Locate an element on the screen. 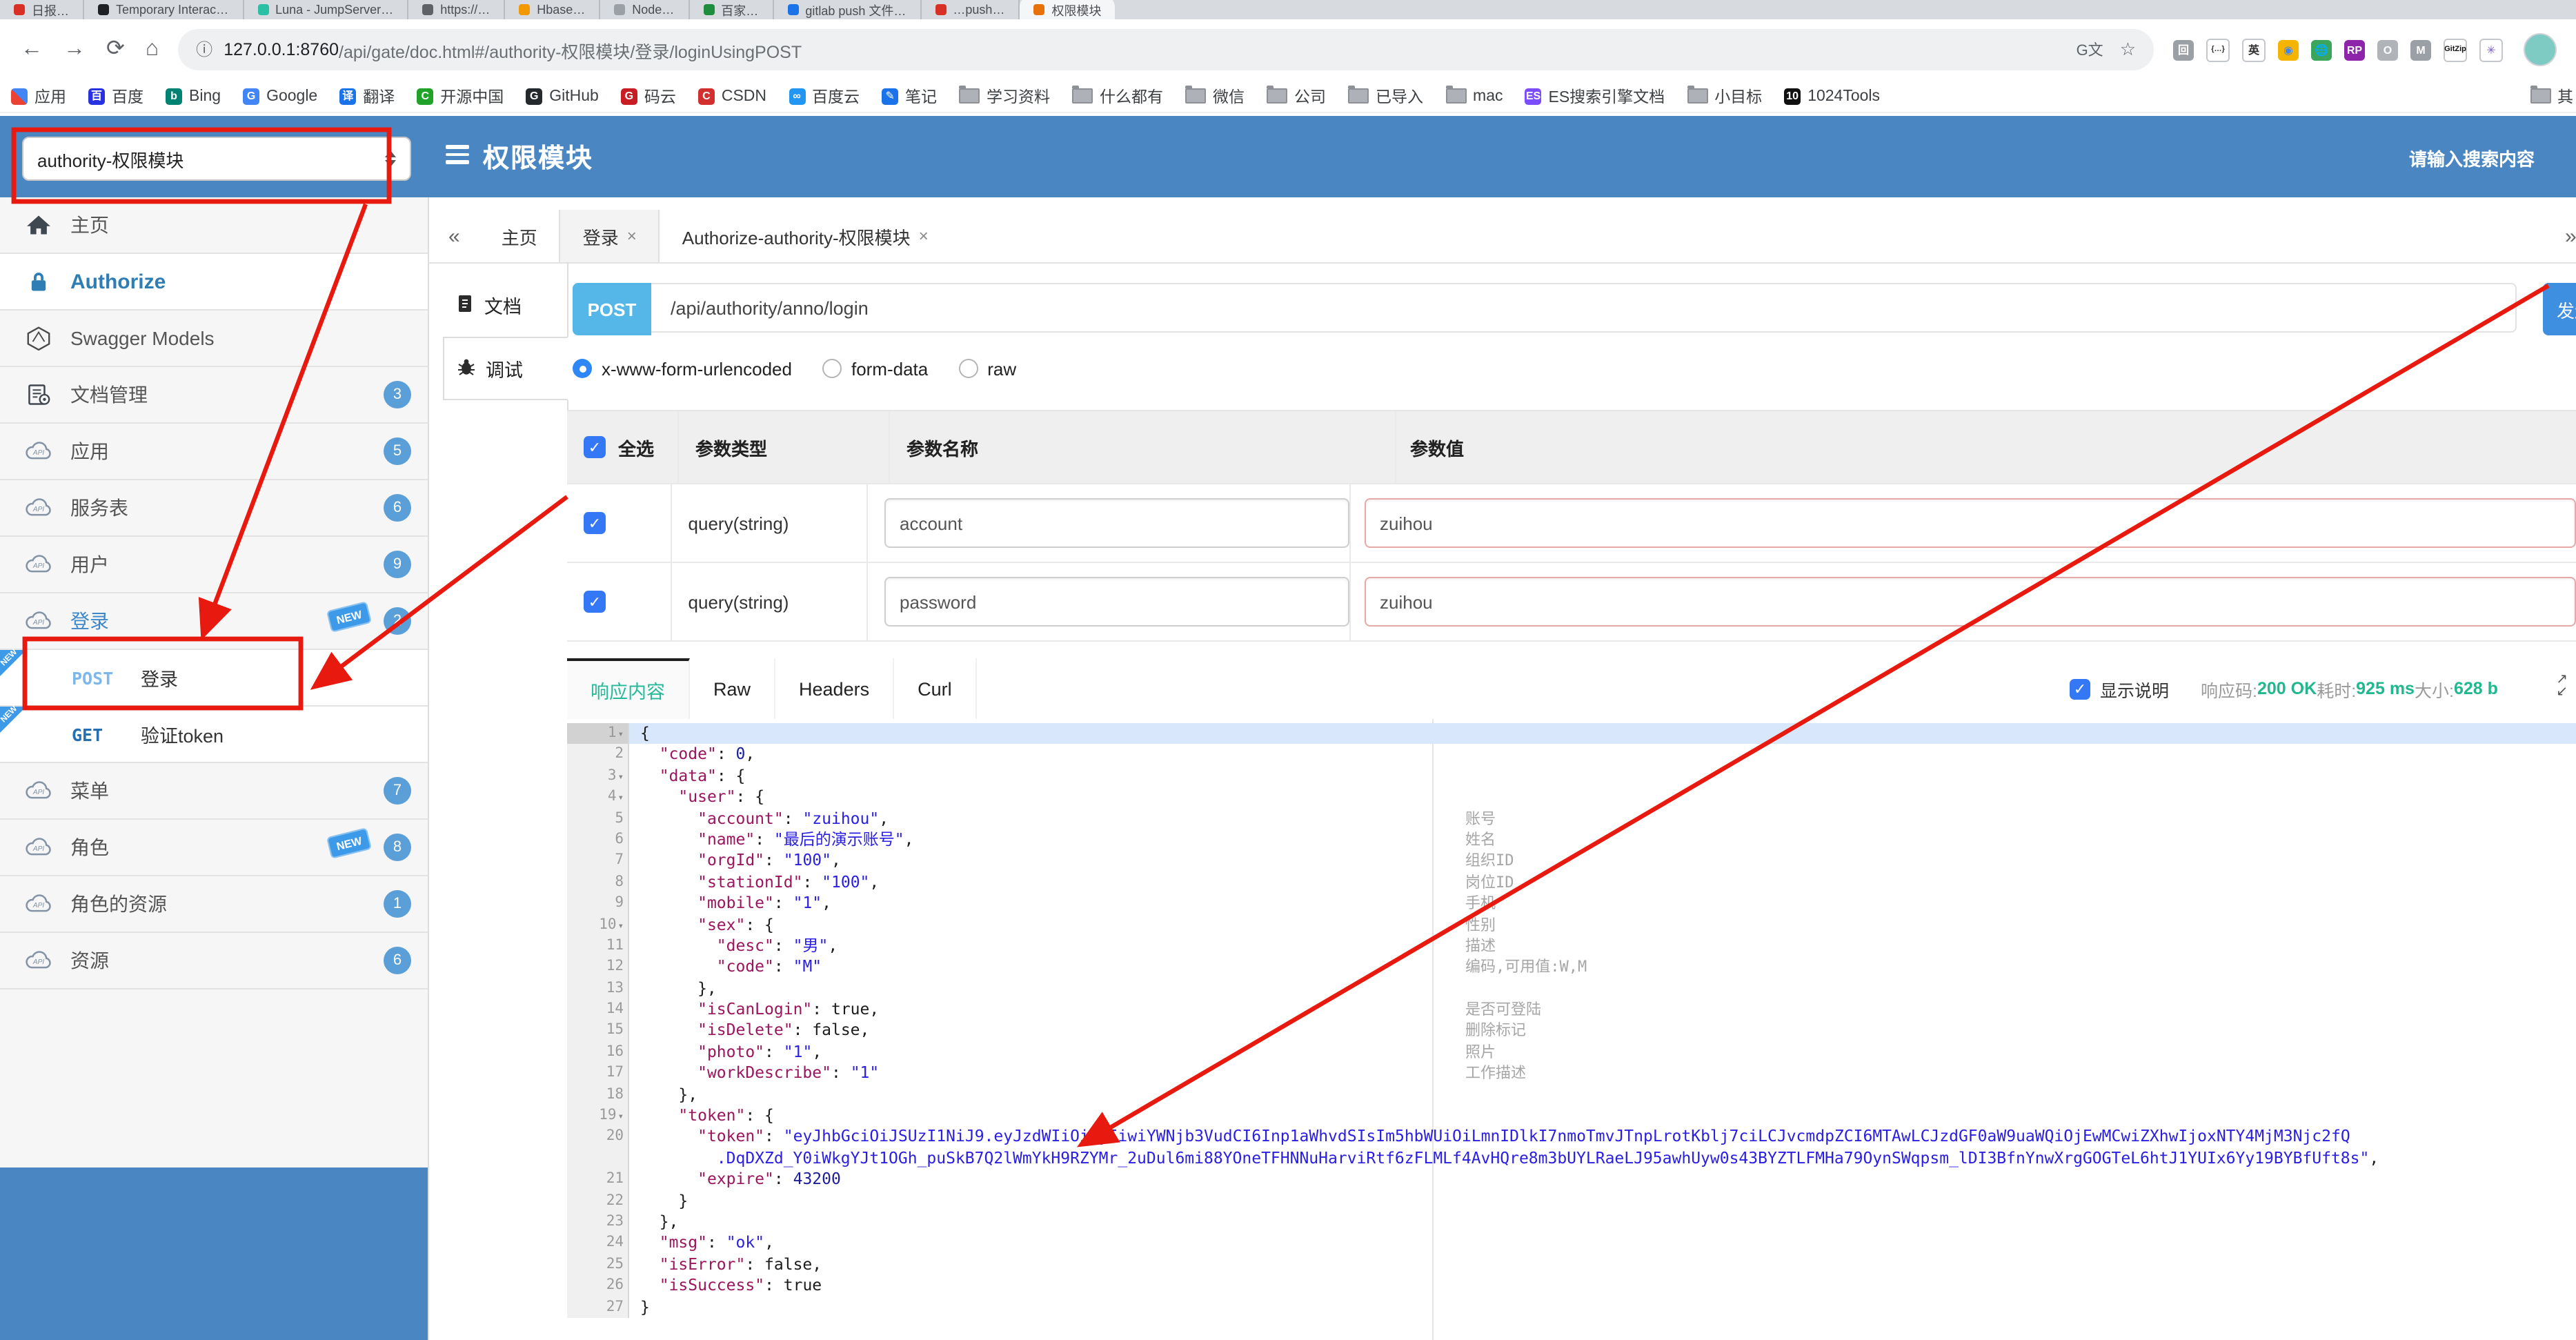  reload-icon: ⟳ is located at coordinates (115, 50).